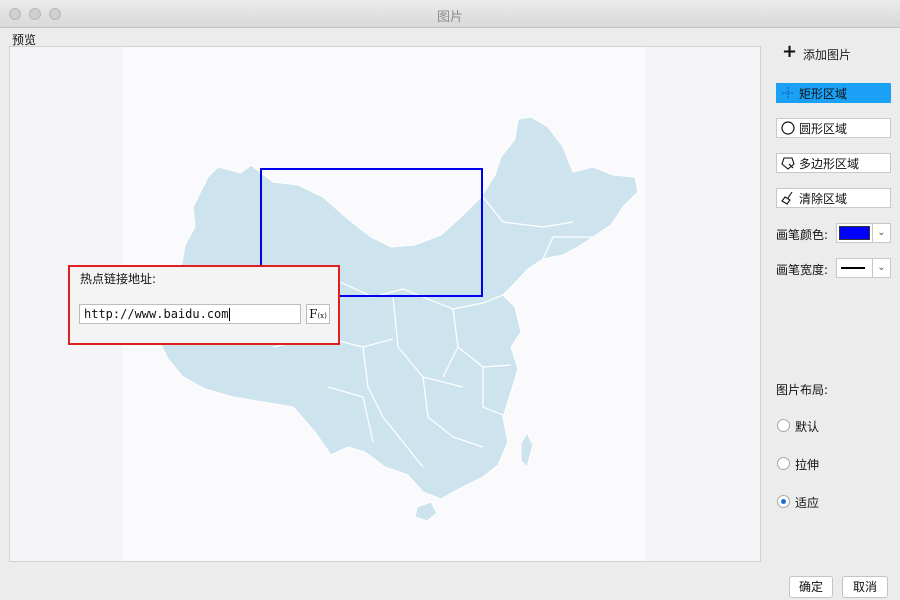 The width and height of the screenshot is (900, 600). I want to click on rectangle-region-label: 矩形区域, so click(823, 94).